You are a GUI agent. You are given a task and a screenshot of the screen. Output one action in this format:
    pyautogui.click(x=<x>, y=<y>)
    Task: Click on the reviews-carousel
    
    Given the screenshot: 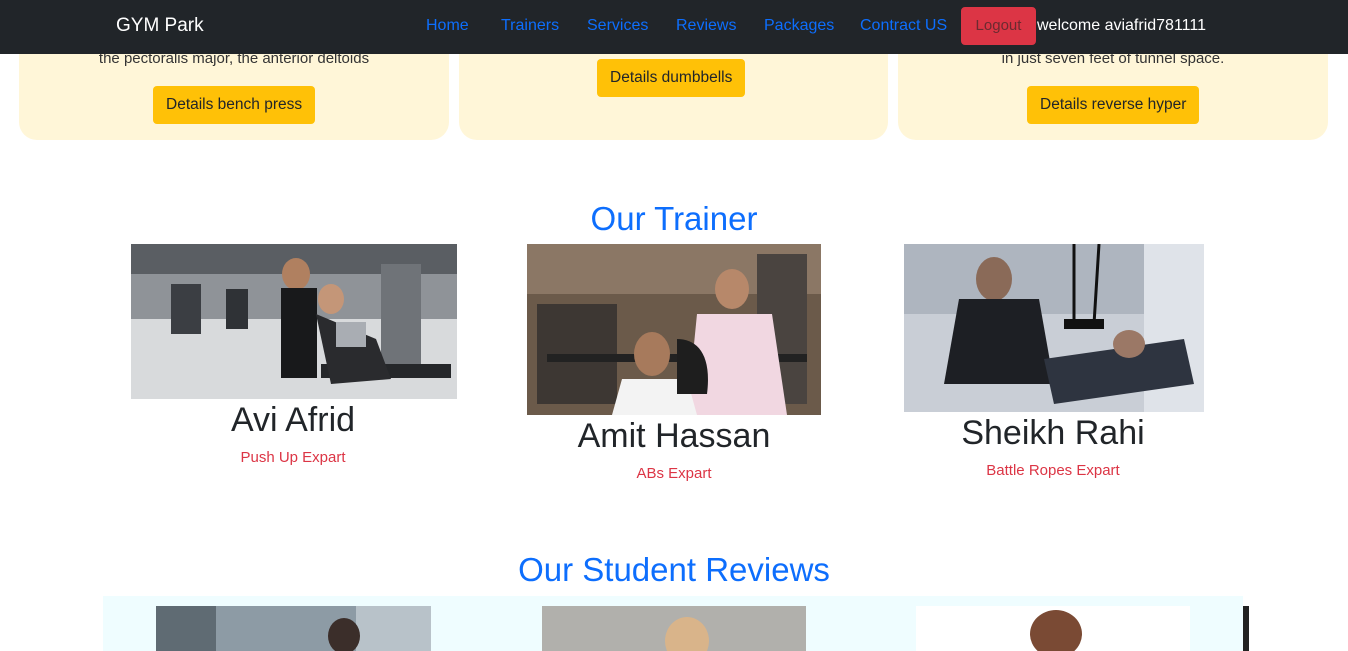 What is the action you would take?
    pyautogui.click(x=676, y=623)
    